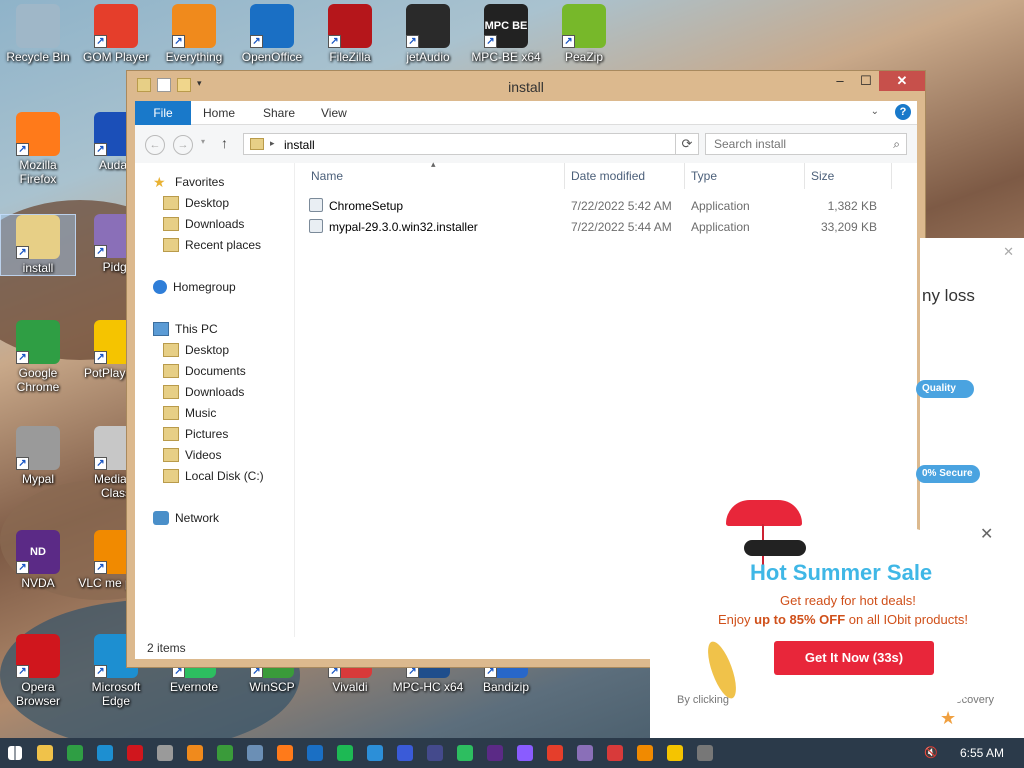  Describe the element at coordinates (902, 81) in the screenshot. I see `close-button: ✕` at that location.